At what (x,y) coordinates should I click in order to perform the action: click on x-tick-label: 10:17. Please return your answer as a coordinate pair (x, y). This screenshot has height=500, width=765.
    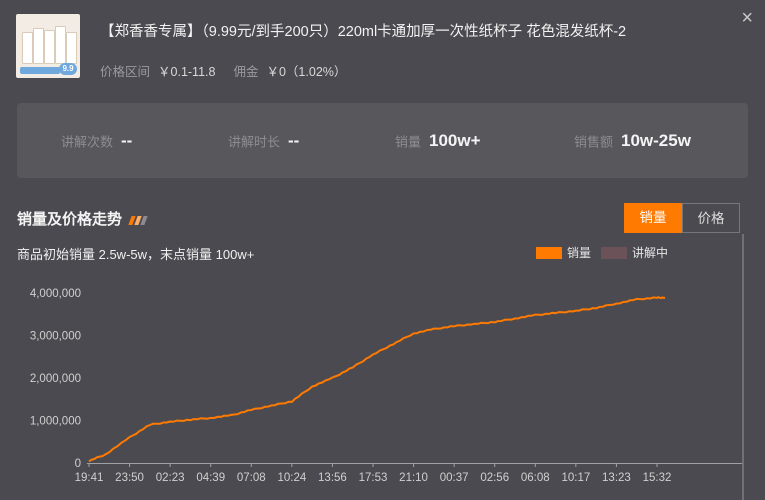
    Looking at the image, I should click on (575, 478).